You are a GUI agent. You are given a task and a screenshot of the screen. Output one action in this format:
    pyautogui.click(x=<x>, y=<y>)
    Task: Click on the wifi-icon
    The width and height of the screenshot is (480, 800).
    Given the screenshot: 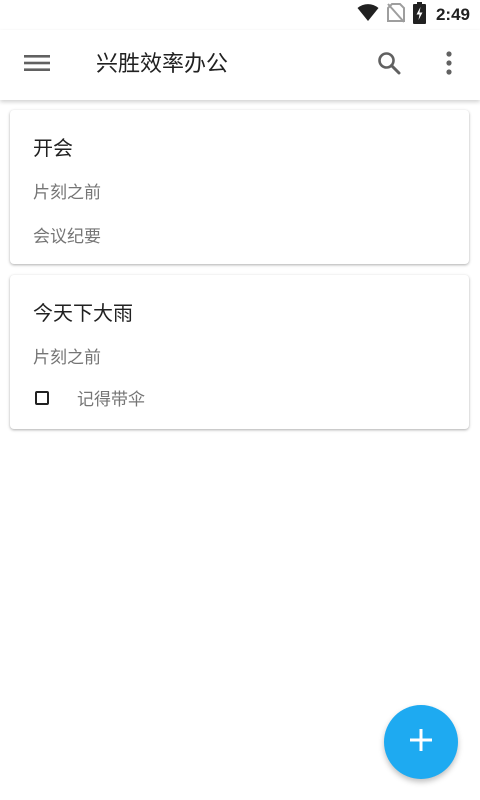 What is the action you would take?
    pyautogui.click(x=368, y=15)
    